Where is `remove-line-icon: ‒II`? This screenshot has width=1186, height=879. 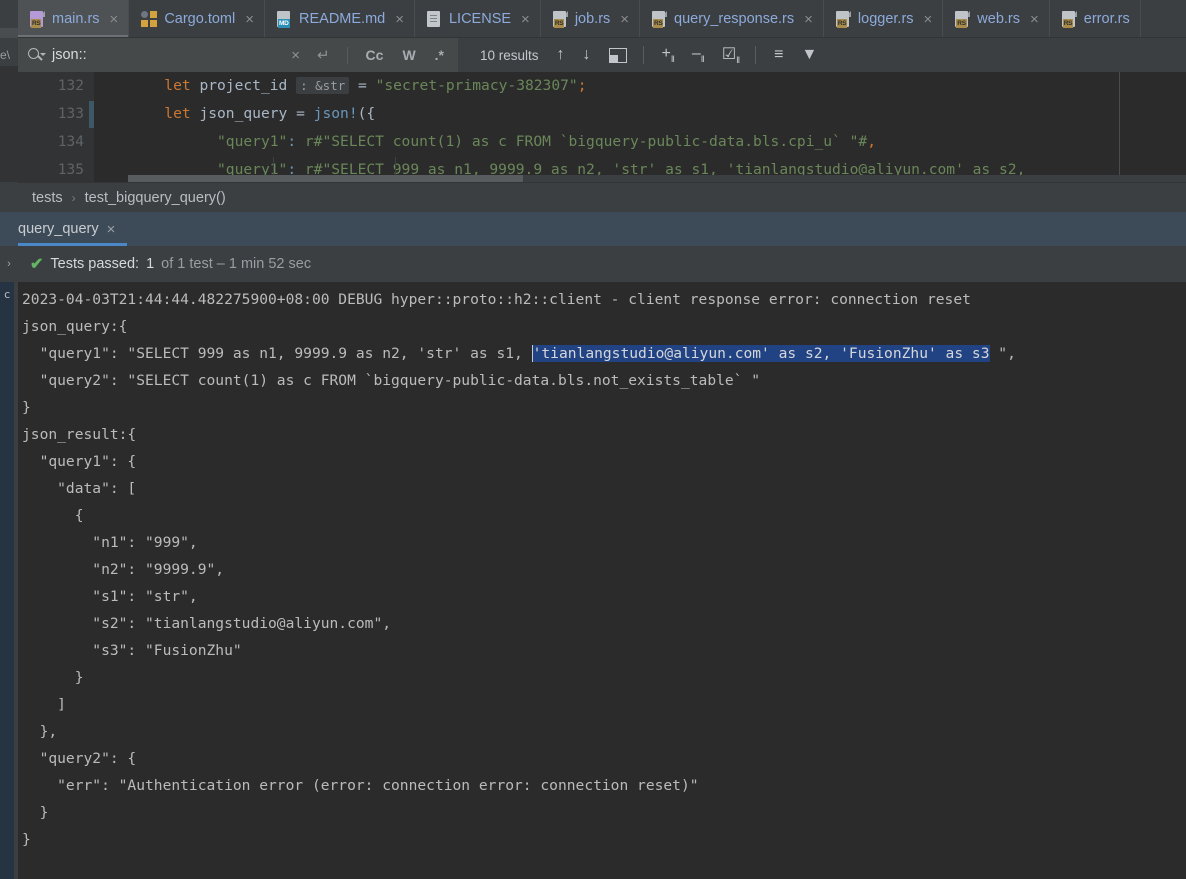 remove-line-icon: ‒II is located at coordinates (698, 54).